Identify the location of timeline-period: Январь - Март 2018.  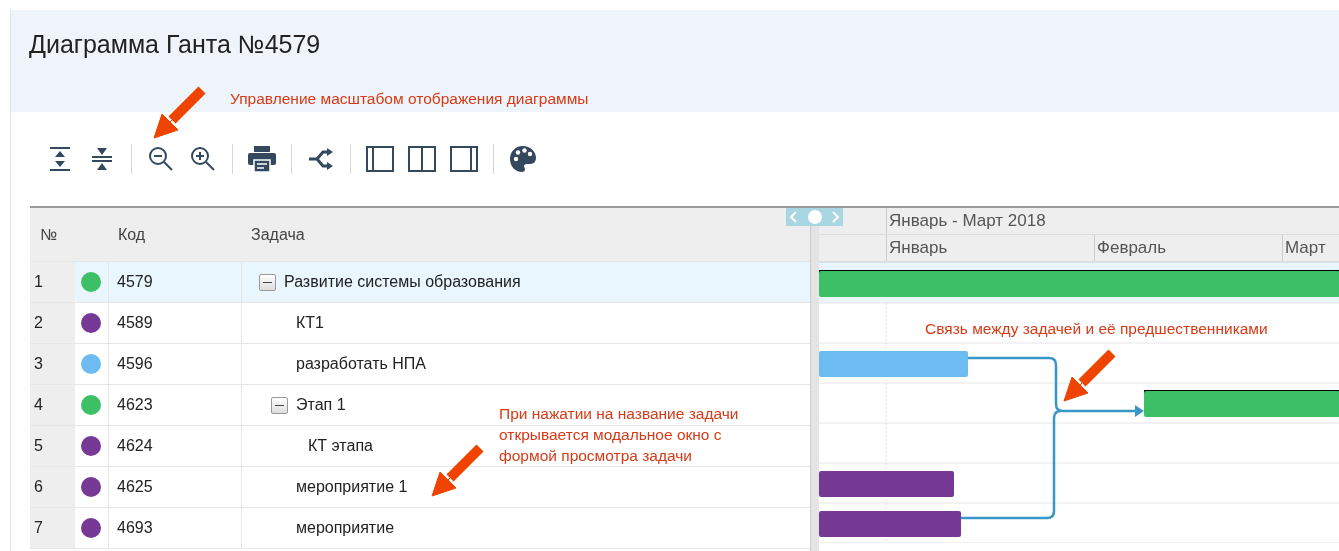
(1112, 221).